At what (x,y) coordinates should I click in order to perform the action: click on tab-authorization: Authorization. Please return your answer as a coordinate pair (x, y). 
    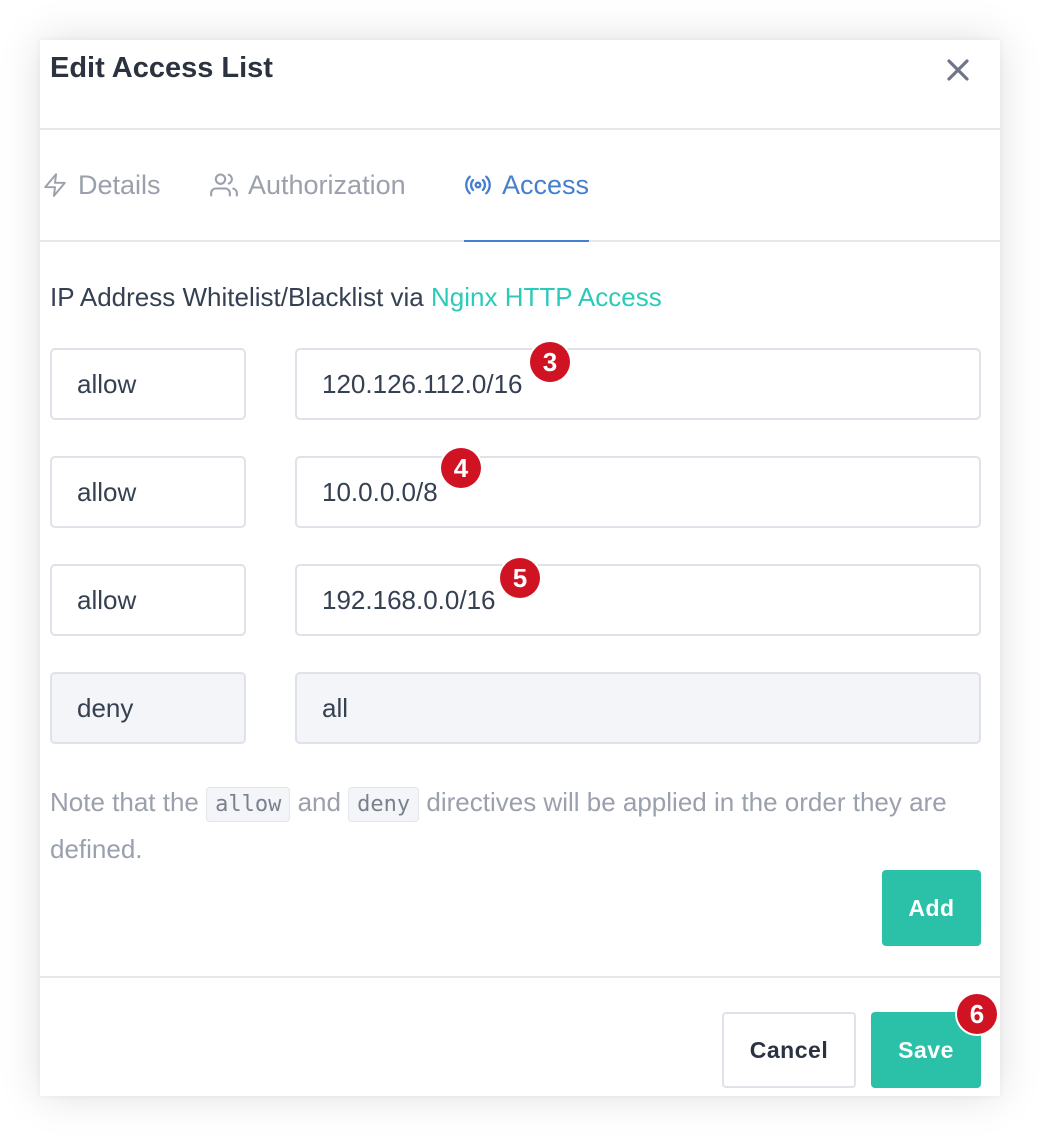
    Looking at the image, I should click on (308, 185).